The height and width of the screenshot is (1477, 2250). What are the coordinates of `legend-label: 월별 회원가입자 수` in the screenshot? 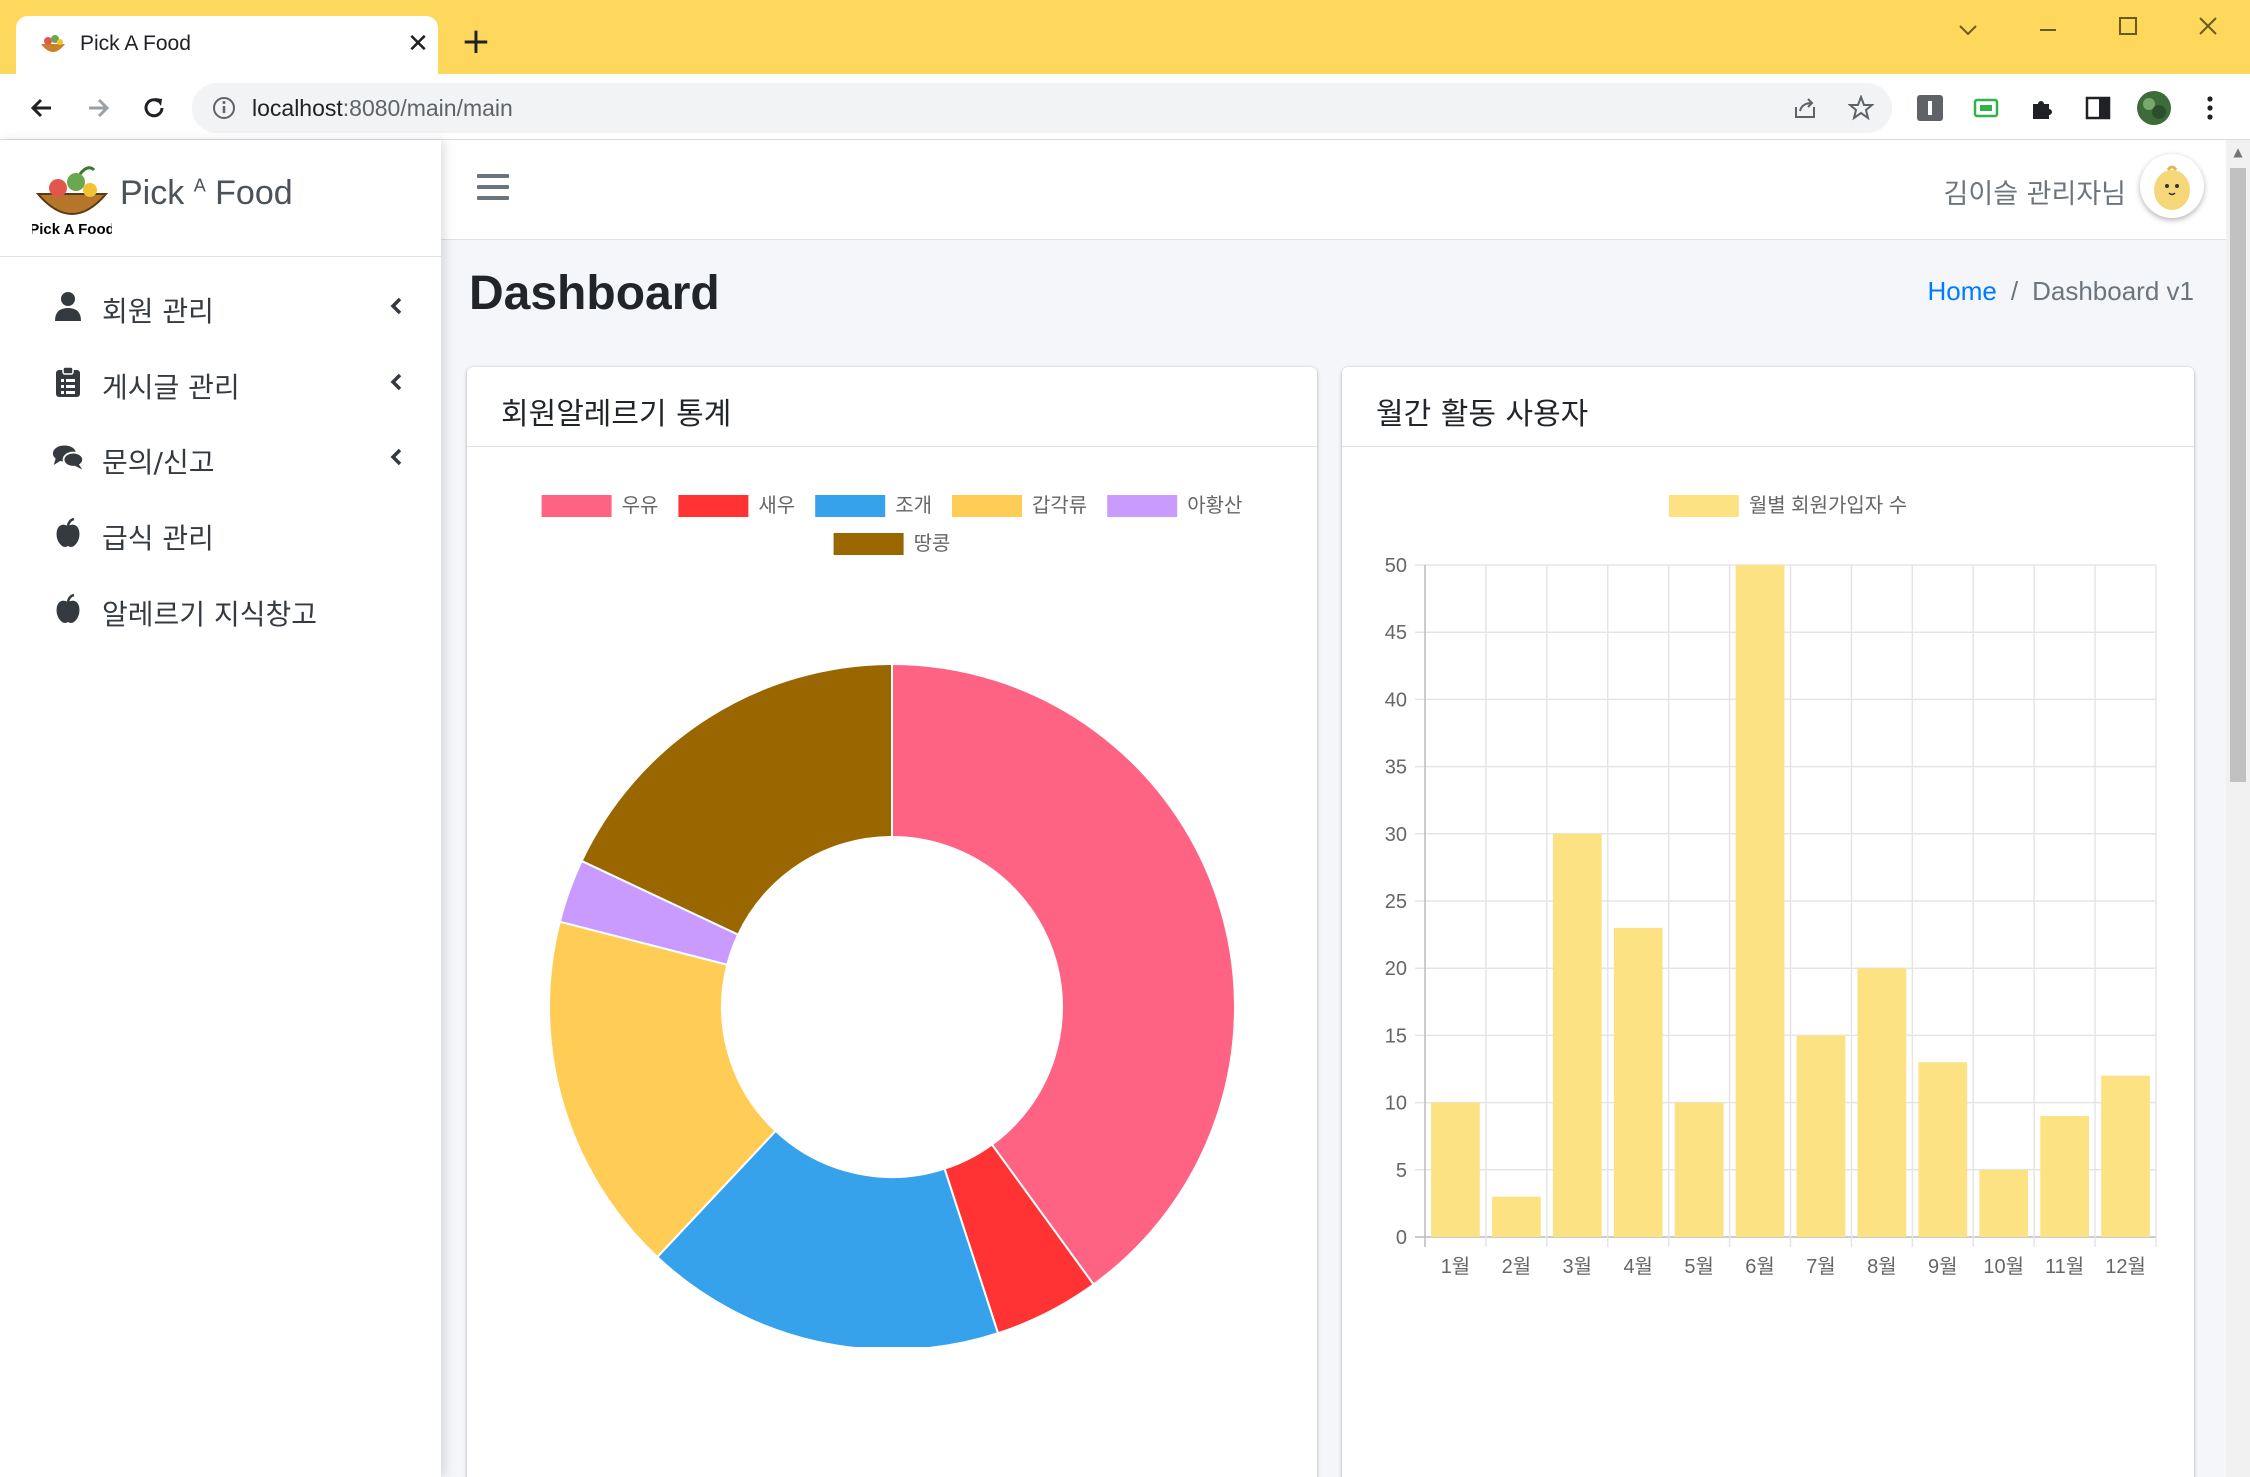 It's located at (1828, 505).